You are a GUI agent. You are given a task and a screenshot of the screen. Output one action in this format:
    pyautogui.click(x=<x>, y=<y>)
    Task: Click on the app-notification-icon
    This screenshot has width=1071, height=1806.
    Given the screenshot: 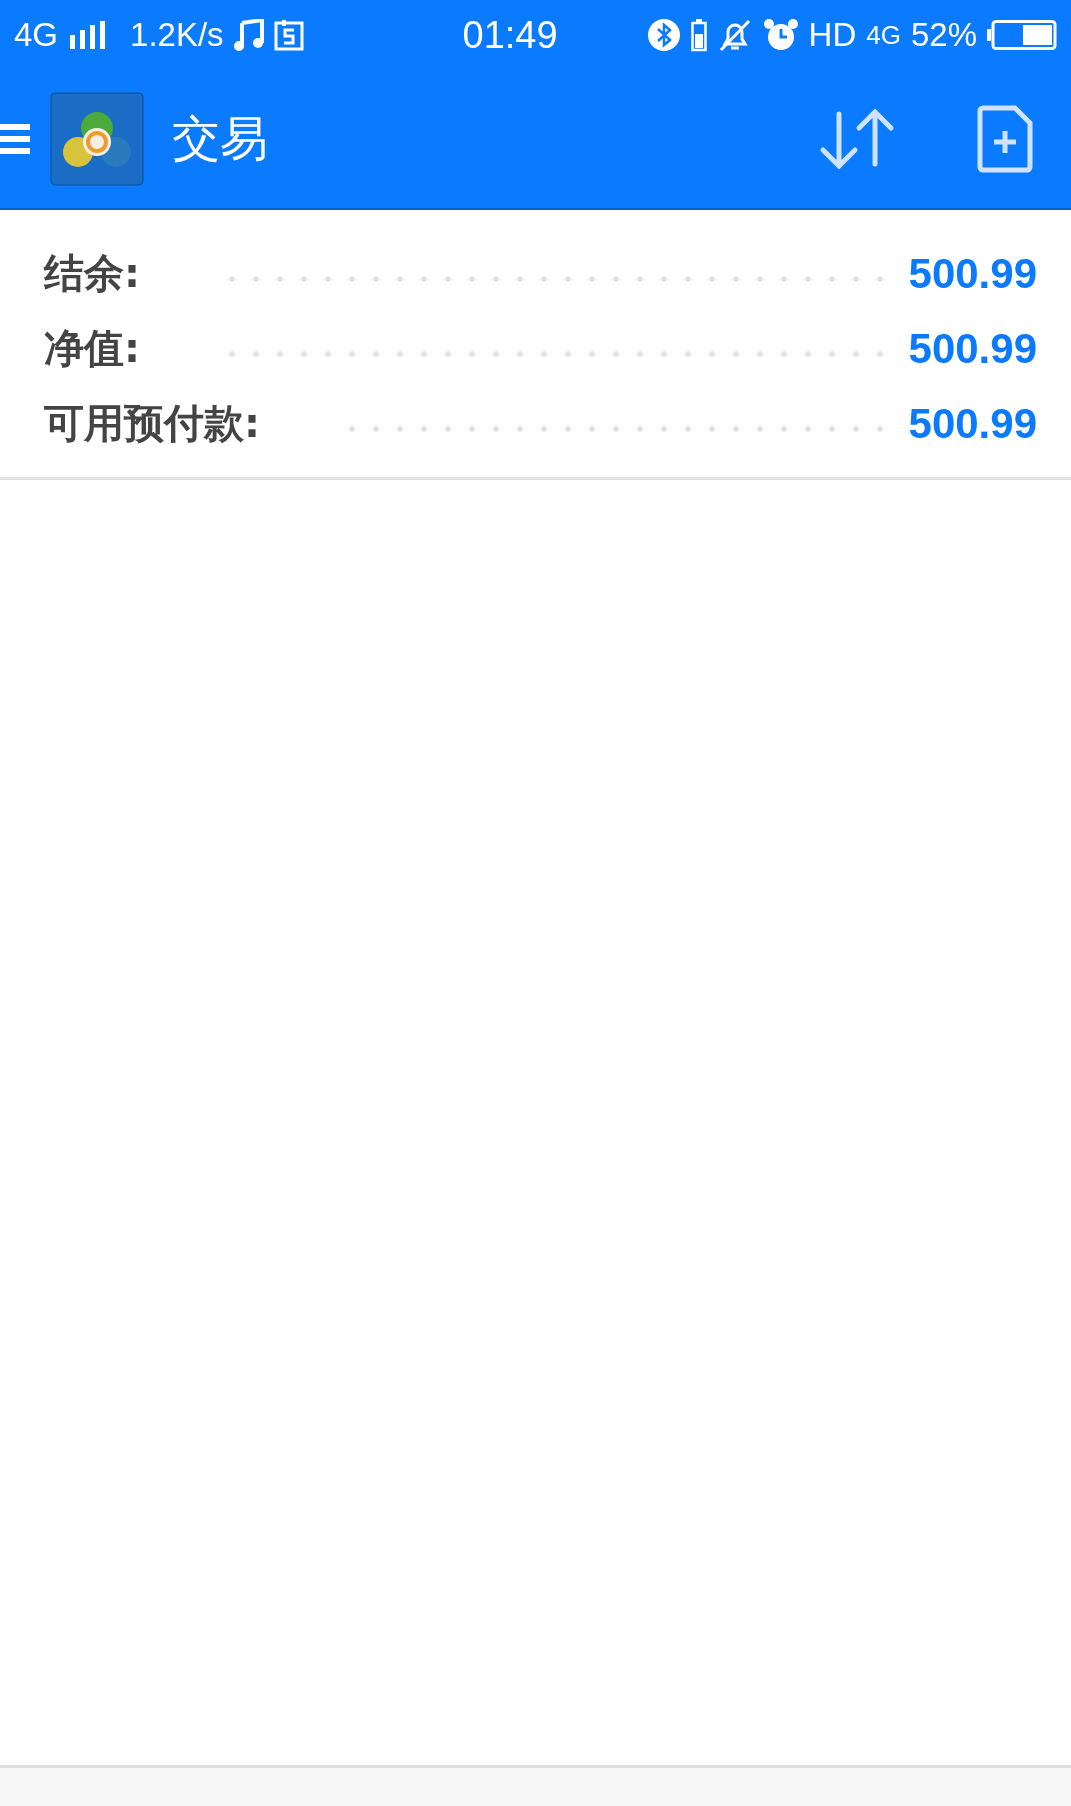 What is the action you would take?
    pyautogui.click(x=288, y=35)
    